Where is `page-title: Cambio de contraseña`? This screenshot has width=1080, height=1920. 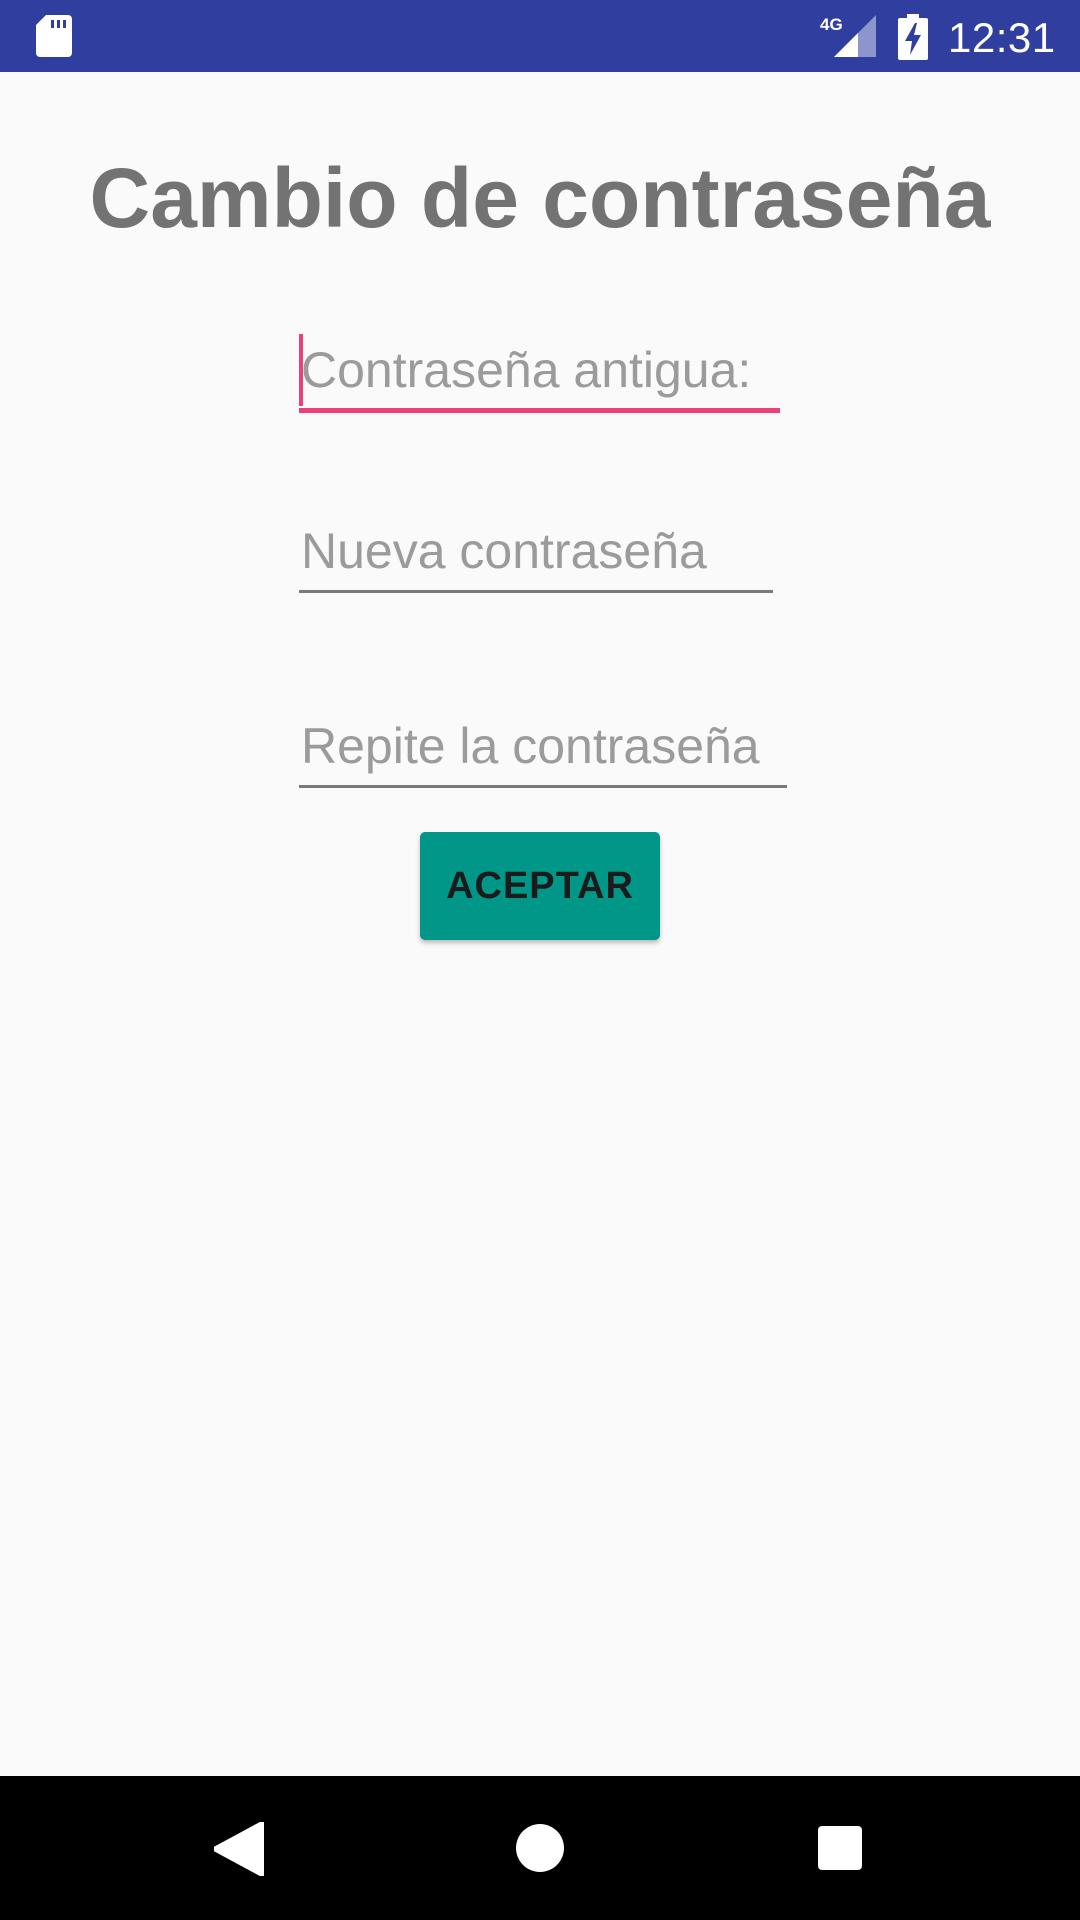 page-title: Cambio de contraseña is located at coordinates (540, 198).